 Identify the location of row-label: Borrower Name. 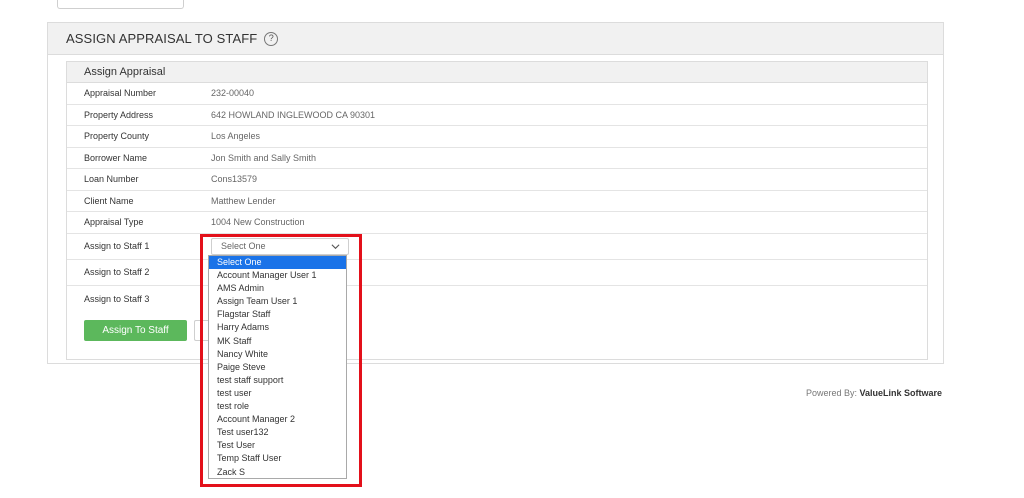
(116, 157).